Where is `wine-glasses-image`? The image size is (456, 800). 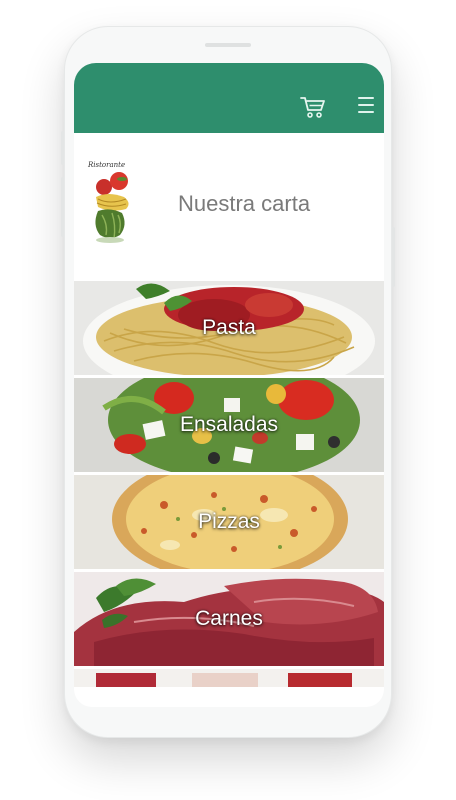 wine-glasses-image is located at coordinates (229, 678).